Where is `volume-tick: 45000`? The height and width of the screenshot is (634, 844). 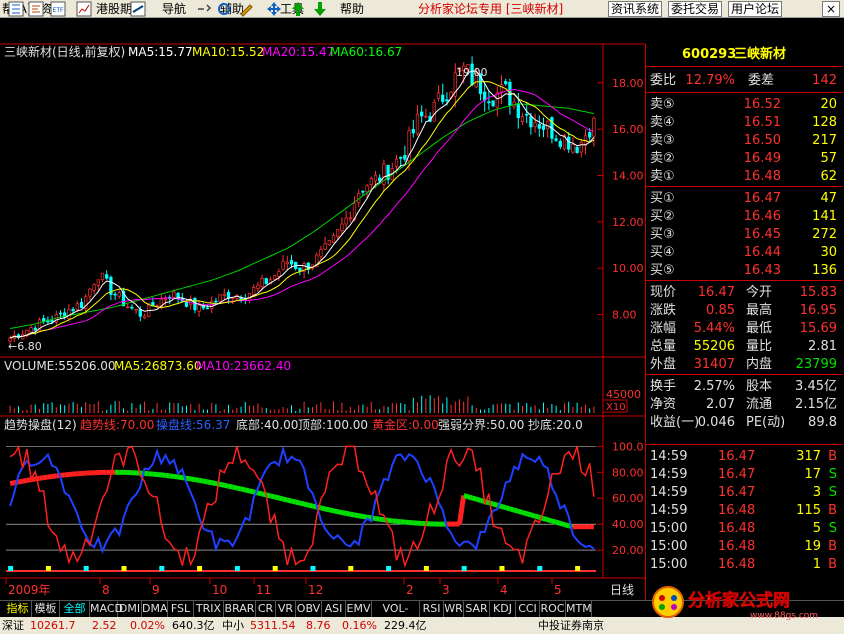
volume-tick: 45000 is located at coordinates (623, 394).